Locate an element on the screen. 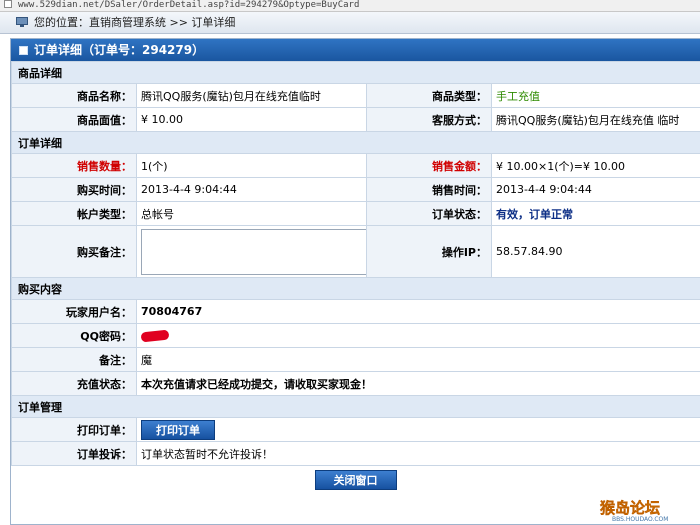  page-icon is located at coordinates (8, 4).